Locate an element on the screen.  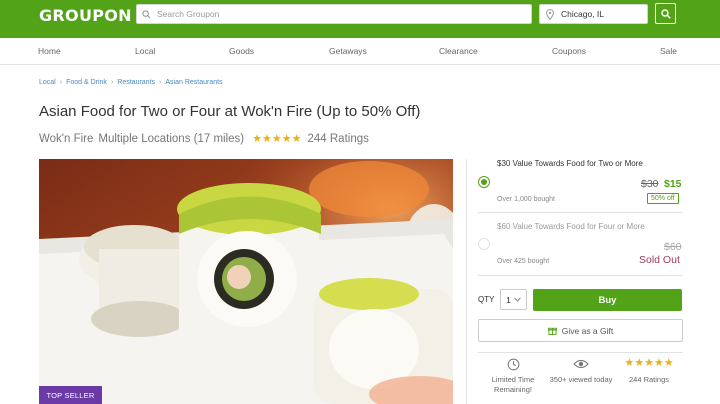
nav-getaways: Getaways is located at coordinates (348, 51).